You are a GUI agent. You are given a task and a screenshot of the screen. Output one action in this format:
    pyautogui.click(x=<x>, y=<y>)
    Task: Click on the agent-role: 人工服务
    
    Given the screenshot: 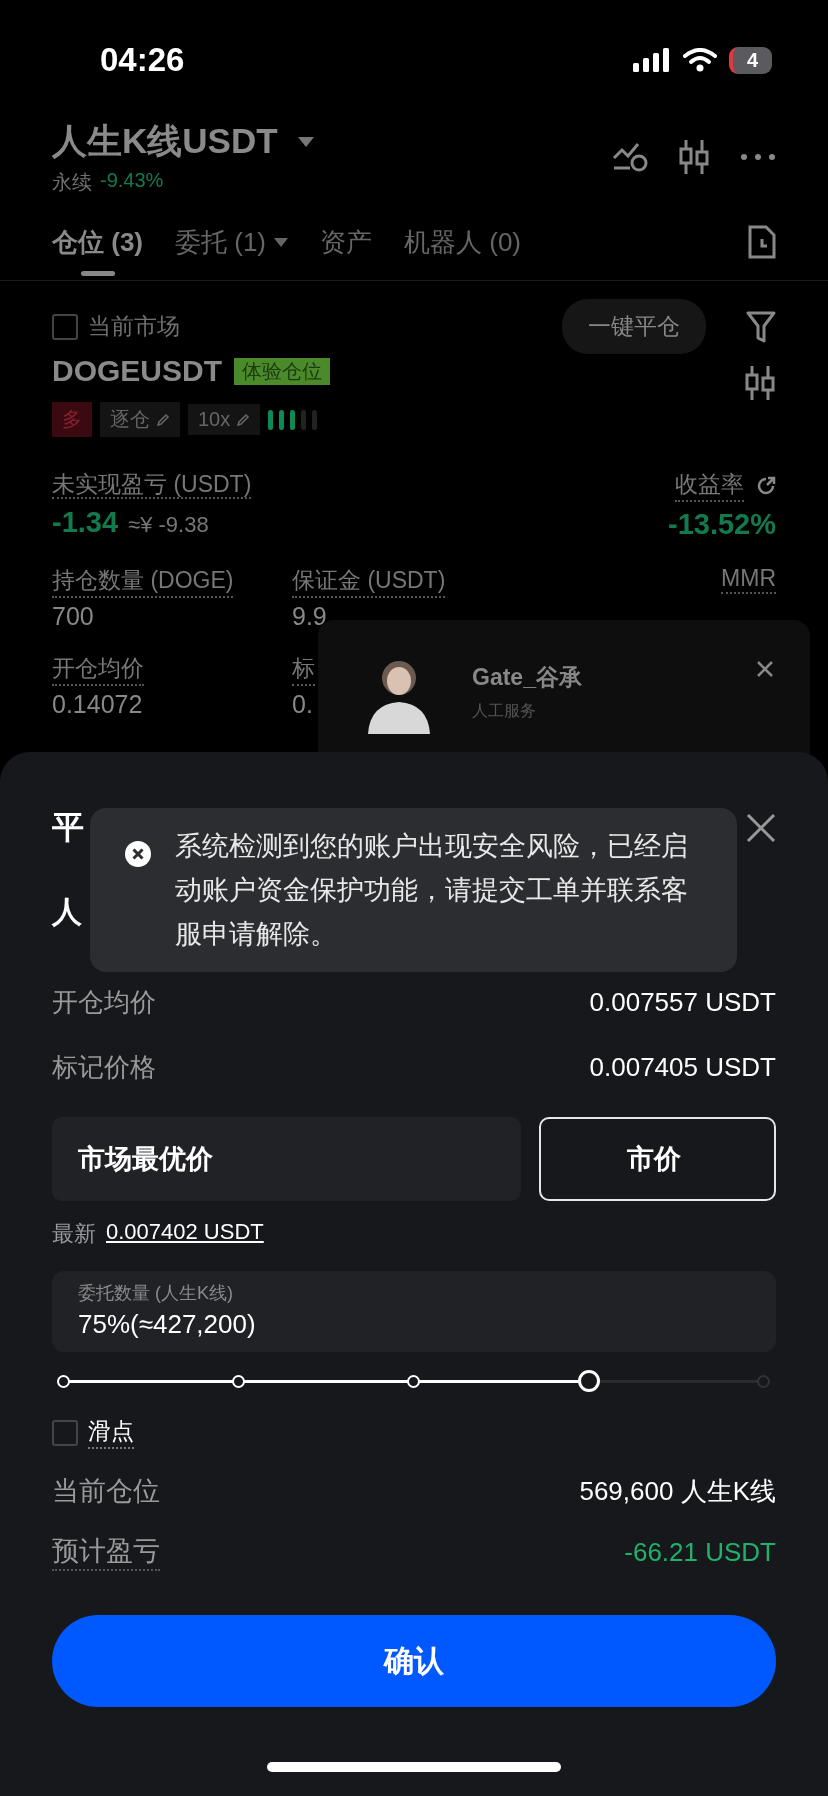 What is the action you would take?
    pyautogui.click(x=504, y=711)
    